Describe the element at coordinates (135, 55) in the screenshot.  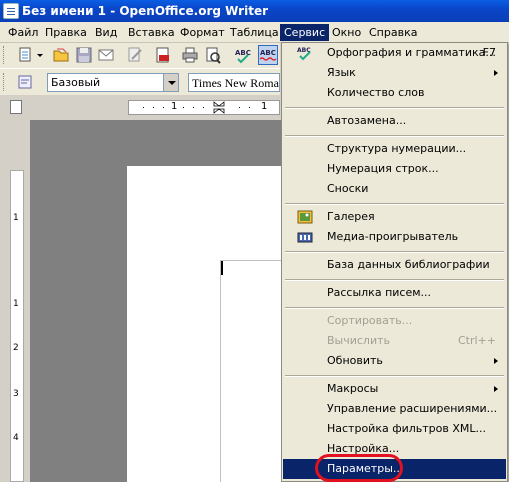
I see `edit-file-icon` at that location.